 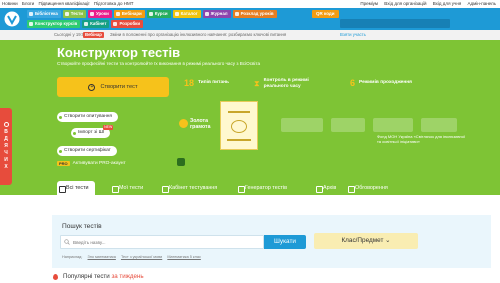 What do you see at coordinates (183, 123) in the screenshot?
I see `medal-icon` at bounding box center [183, 123].